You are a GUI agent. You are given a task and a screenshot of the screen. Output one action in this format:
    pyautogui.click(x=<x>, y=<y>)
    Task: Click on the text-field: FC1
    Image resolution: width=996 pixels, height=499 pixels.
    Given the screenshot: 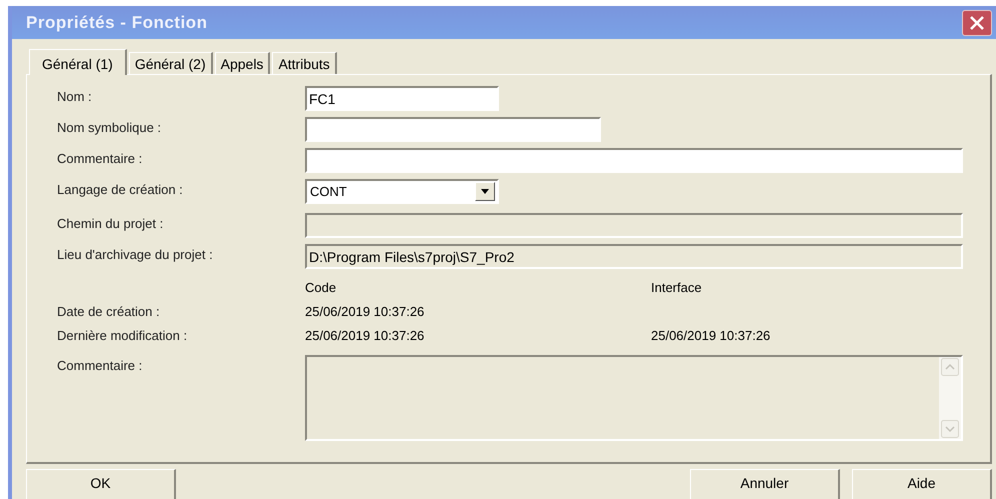 What is the action you would take?
    pyautogui.click(x=402, y=98)
    